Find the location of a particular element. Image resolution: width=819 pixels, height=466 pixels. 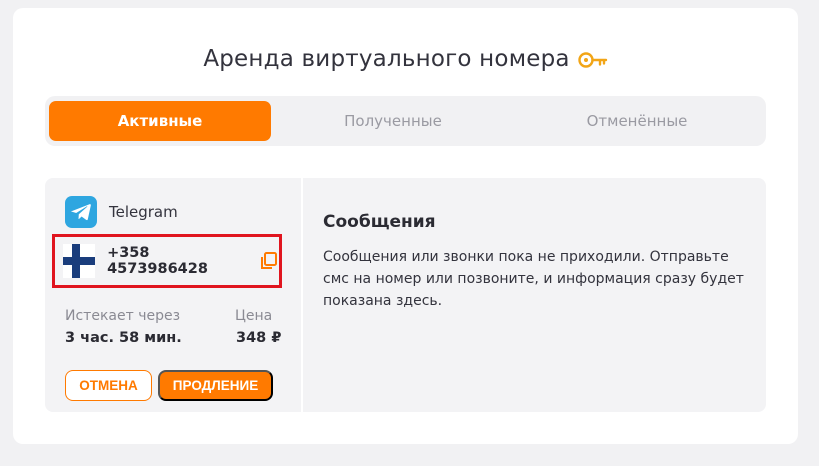

tab-received: Полученные is located at coordinates (393, 121).